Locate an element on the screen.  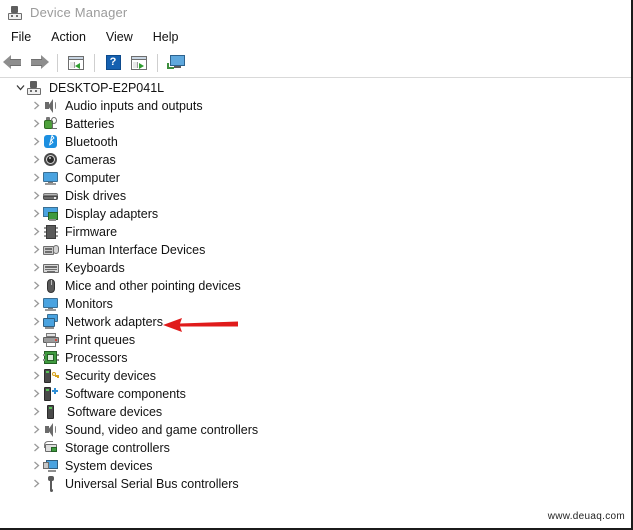
help-question-icon: ? is located at coordinates (113, 62).